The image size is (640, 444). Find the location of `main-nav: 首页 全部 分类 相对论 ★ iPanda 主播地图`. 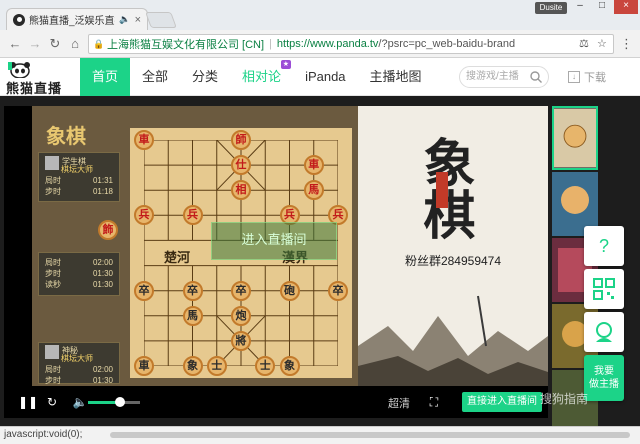

main-nav: 首页 全部 分类 相对论 ★ iPanda 主播地图 is located at coordinates (257, 77).